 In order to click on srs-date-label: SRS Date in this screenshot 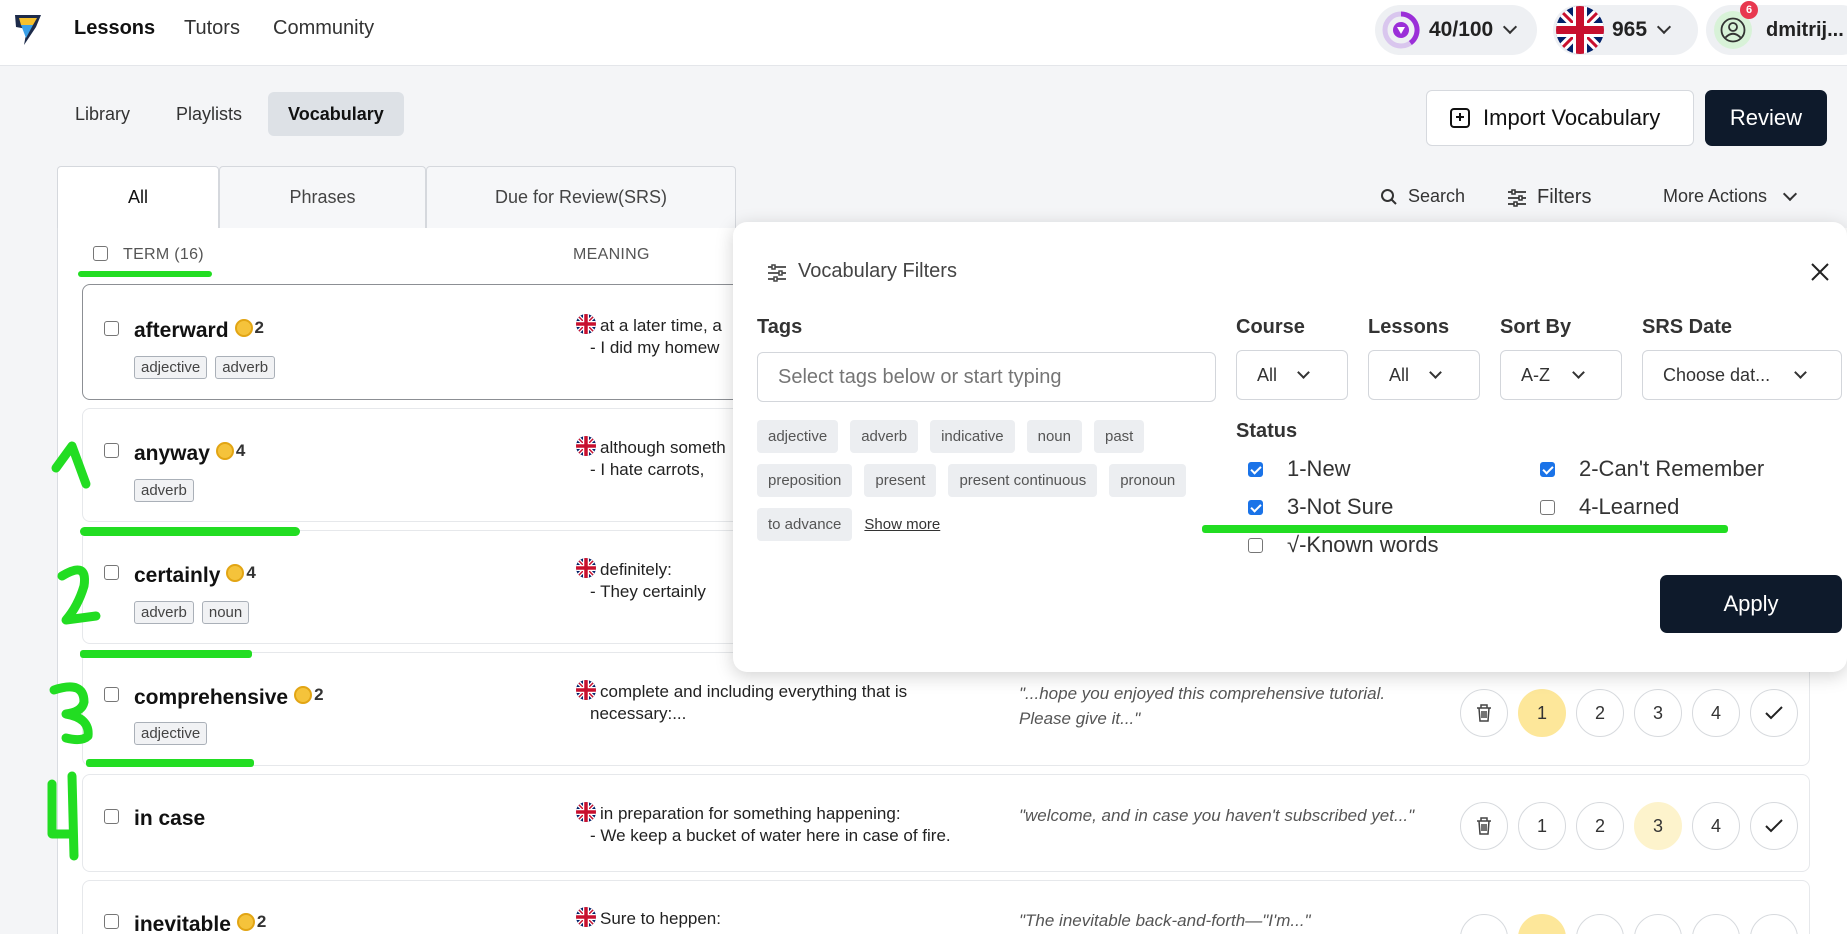, I will do `click(1687, 327)`.